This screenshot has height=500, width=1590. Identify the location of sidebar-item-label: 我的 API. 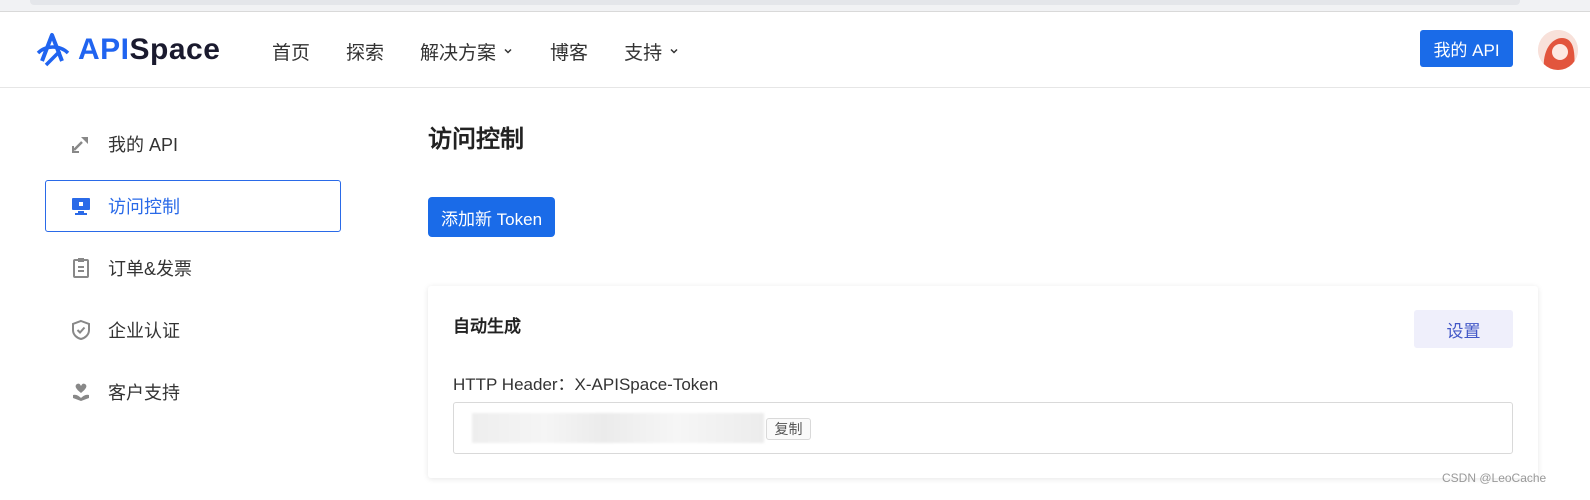
(143, 145).